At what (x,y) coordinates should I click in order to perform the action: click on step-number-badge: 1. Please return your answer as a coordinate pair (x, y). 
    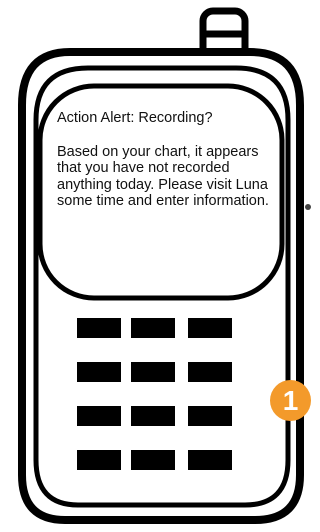
    Looking at the image, I should click on (290, 400).